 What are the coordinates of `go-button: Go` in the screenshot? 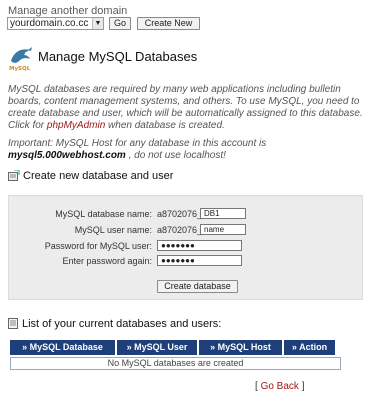 It's located at (120, 23).